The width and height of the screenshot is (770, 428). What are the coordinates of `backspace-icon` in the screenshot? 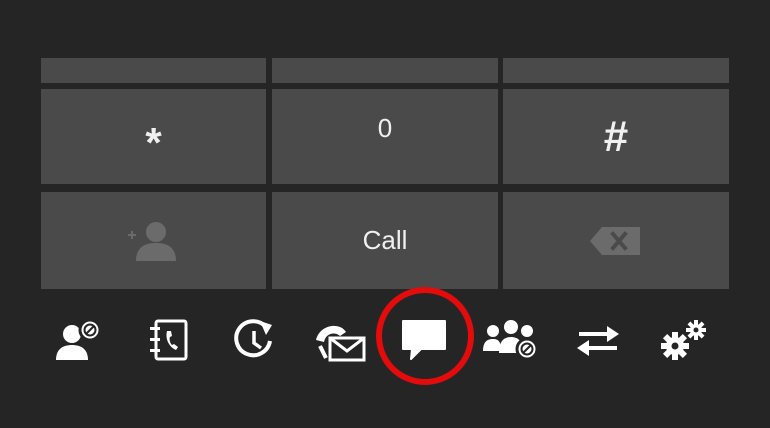 It's located at (615, 240).